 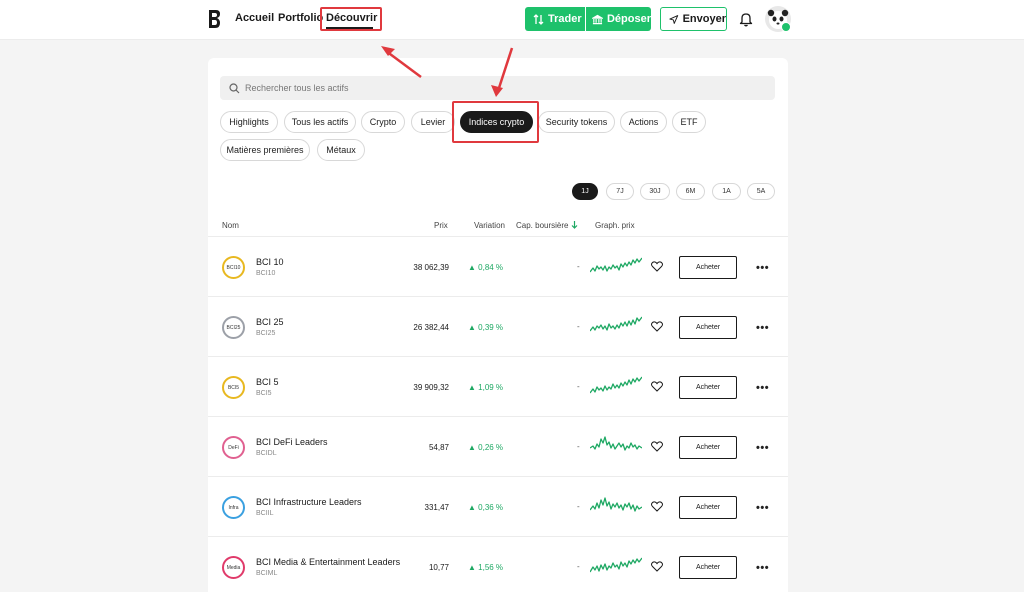 I want to click on period-6m: 6M, so click(x=690, y=191).